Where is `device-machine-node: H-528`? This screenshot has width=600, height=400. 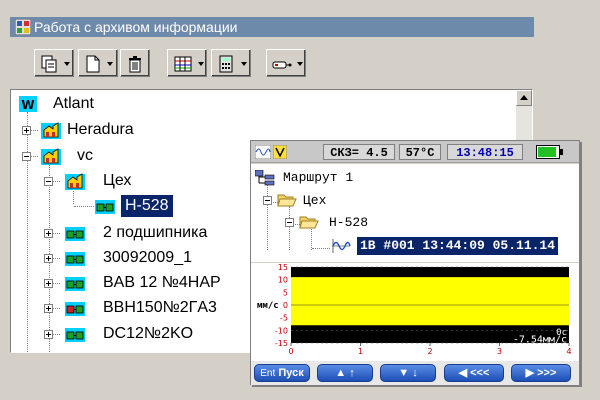 device-machine-node: H-528 is located at coordinates (345, 223).